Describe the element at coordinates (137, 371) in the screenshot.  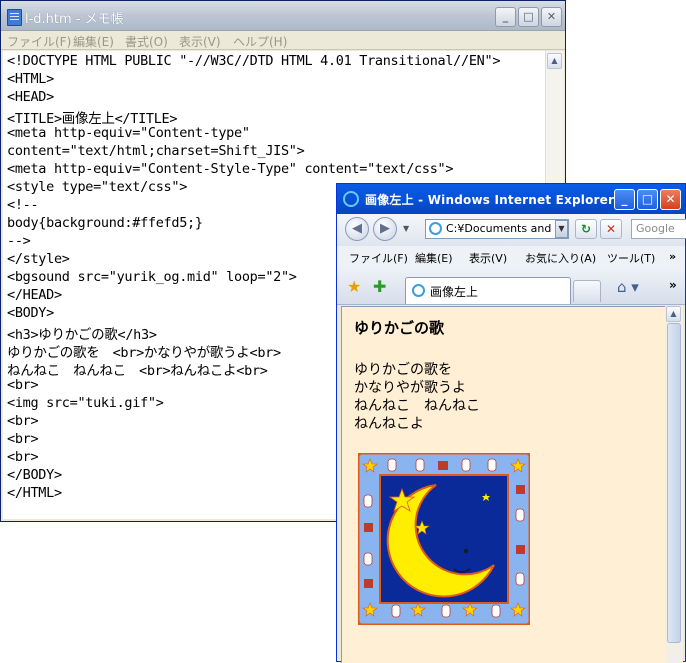
I see `text-line: ねんねこ ねんねこ <br>ねんねこよ<br>` at that location.